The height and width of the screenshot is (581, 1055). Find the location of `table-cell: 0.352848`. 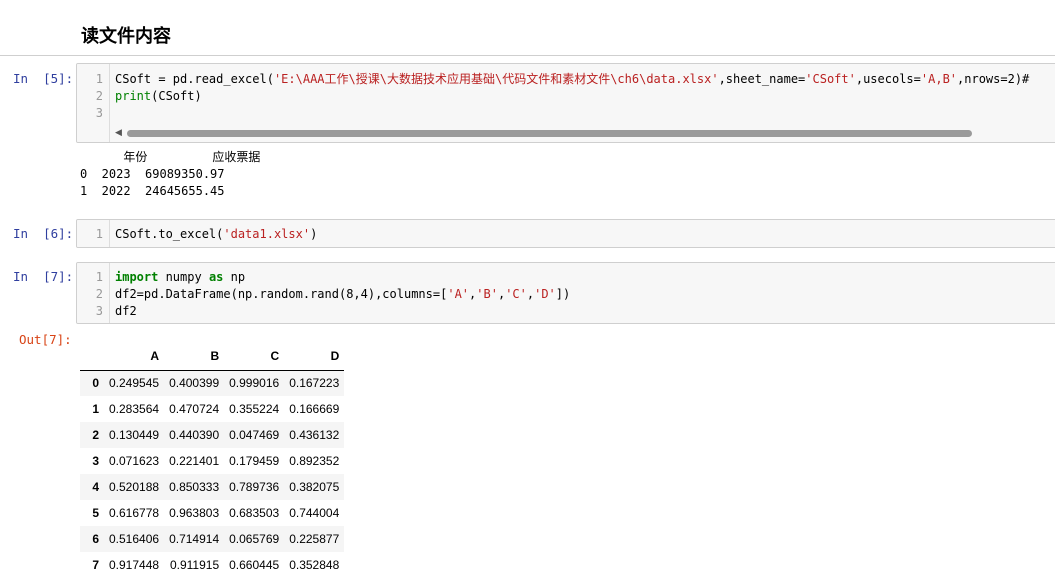

table-cell: 0.352848 is located at coordinates (314, 565).